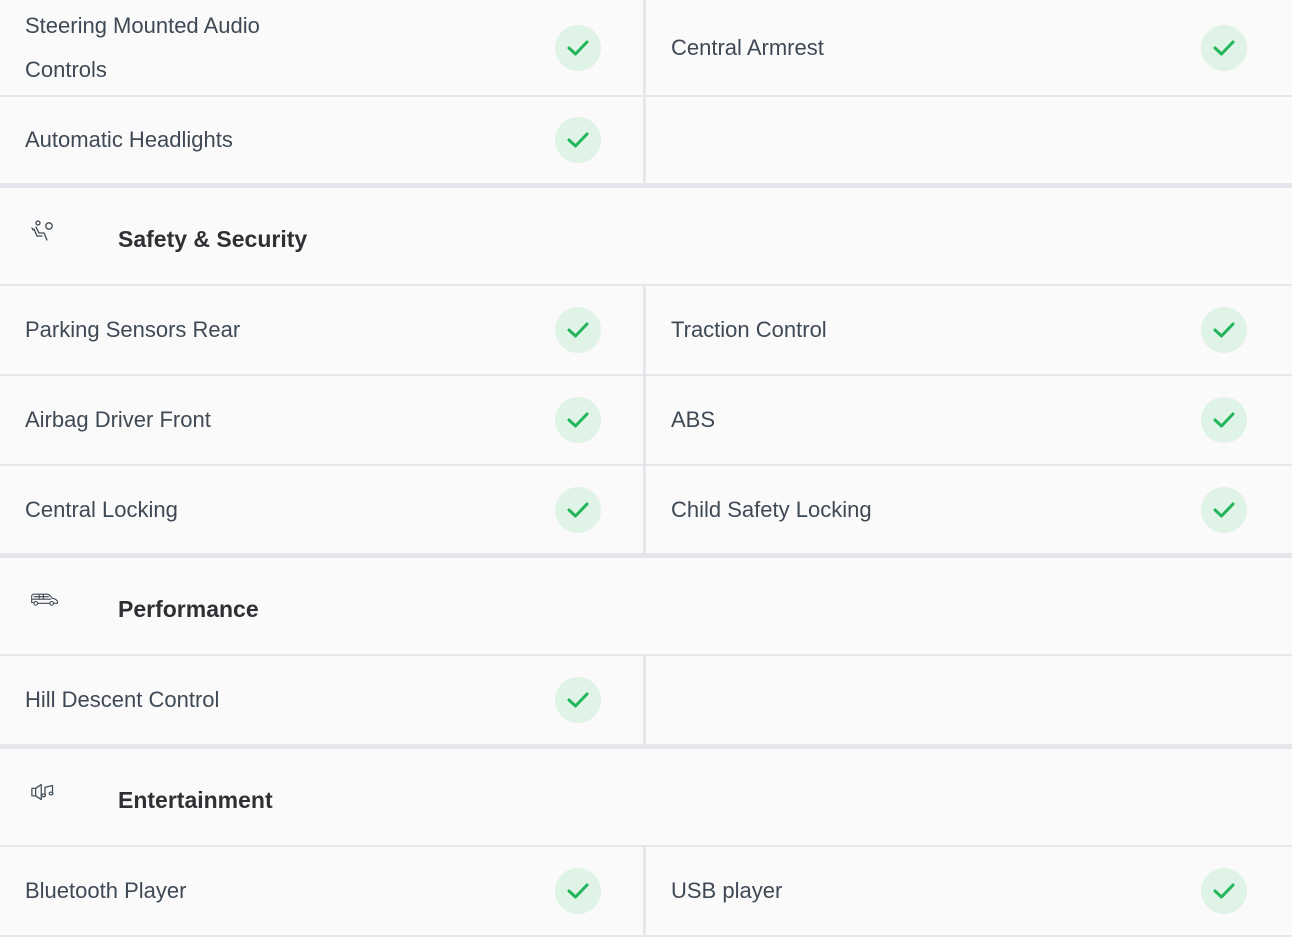 The image size is (1292, 937). Describe the element at coordinates (129, 139) in the screenshot. I see `feature-label: Automatic Headlights` at that location.